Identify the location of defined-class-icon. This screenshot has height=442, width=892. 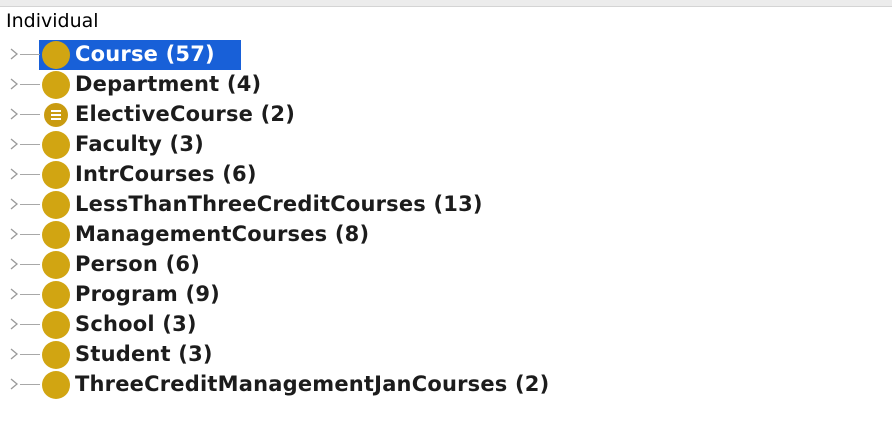
(56, 115).